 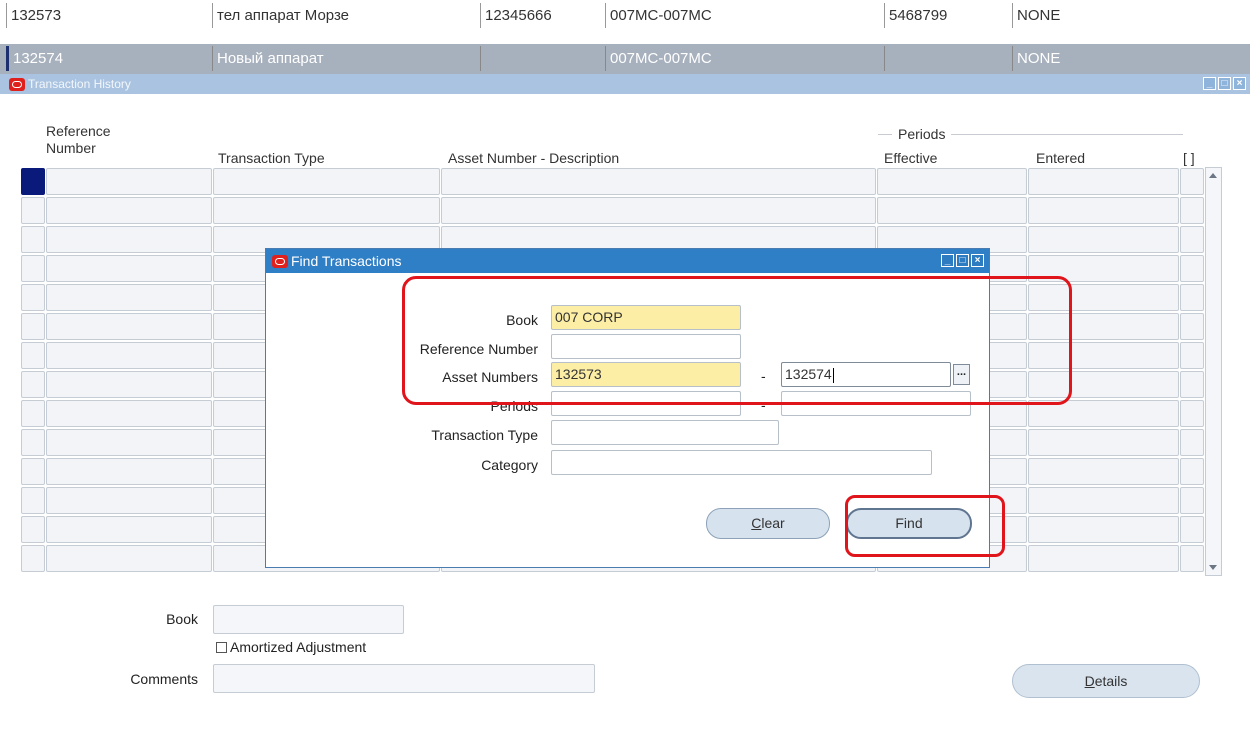 I want to click on highlight-box-find, so click(x=925, y=526).